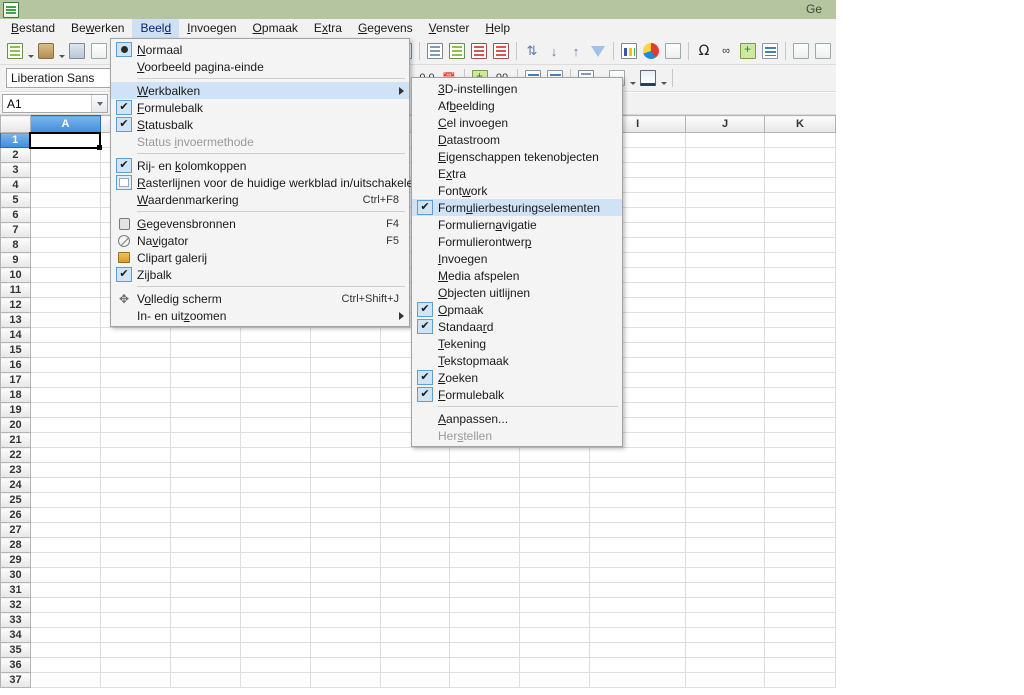 This screenshot has height=695, width=1024. Describe the element at coordinates (65, 440) in the screenshot. I see `cell-A21` at that location.